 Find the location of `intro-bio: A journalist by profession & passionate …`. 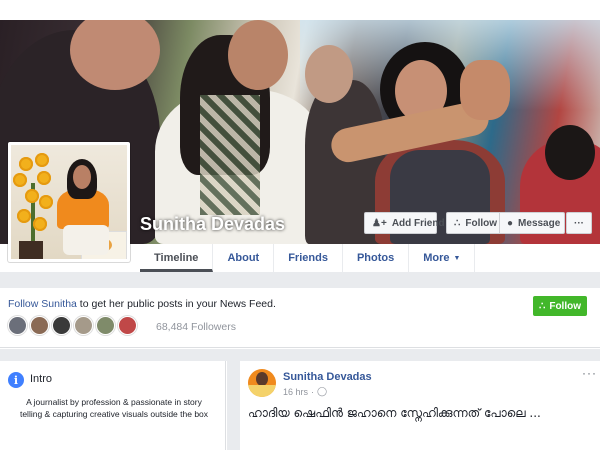

intro-bio: A journalist by profession & passionate … is located at coordinates (114, 408).